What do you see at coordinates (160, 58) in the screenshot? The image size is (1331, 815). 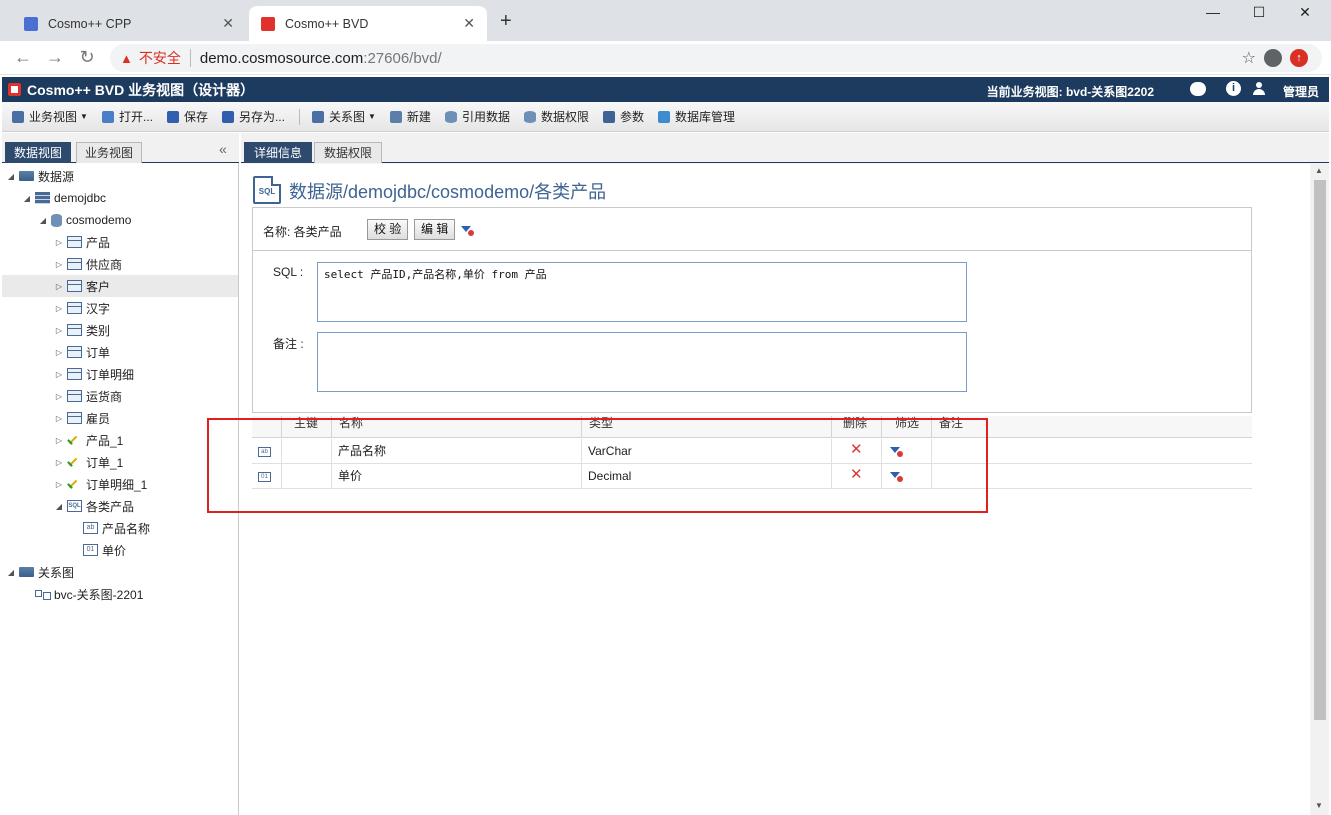 I see `not-secure-label: 不安全` at bounding box center [160, 58].